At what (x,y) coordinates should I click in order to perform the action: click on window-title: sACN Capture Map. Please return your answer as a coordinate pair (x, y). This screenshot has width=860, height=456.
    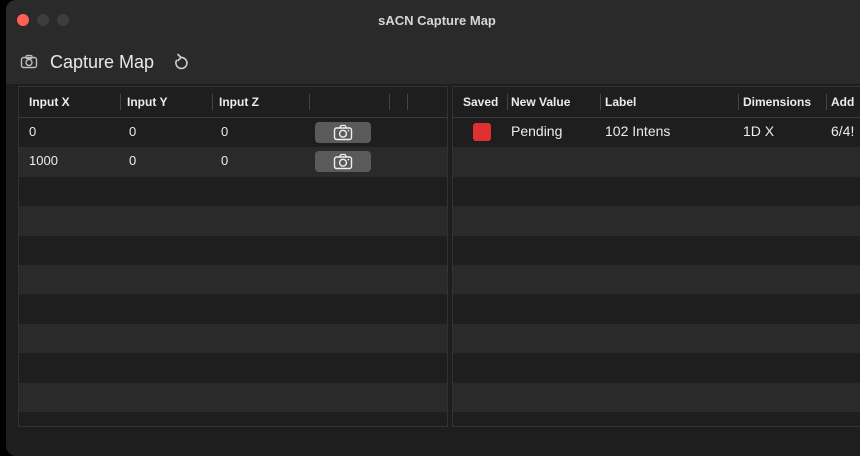
    Looking at the image, I should click on (437, 20).